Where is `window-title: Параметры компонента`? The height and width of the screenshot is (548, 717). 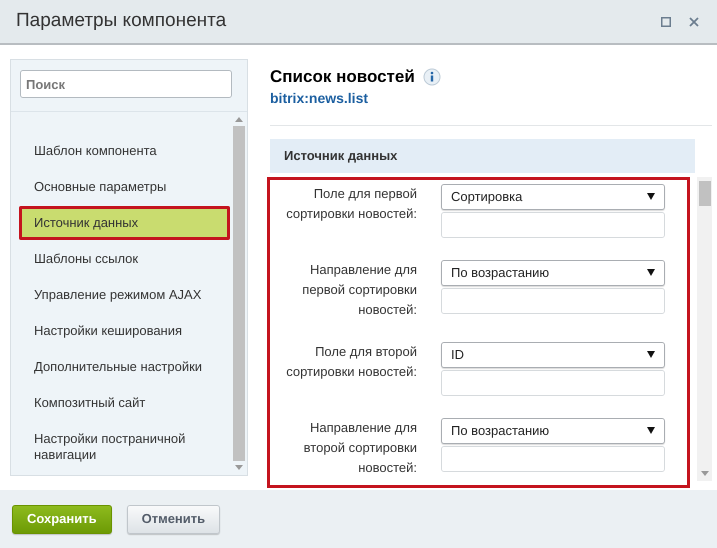
window-title: Параметры компонента is located at coordinates (121, 21).